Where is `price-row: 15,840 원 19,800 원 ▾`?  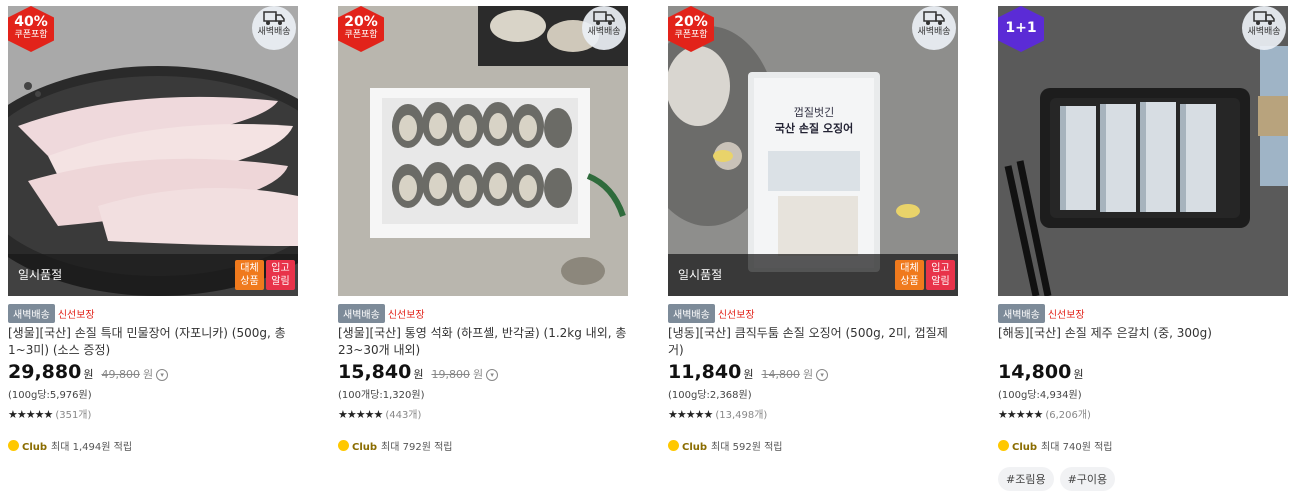
price-row: 15,840 원 19,800 원 ▾ is located at coordinates (483, 373).